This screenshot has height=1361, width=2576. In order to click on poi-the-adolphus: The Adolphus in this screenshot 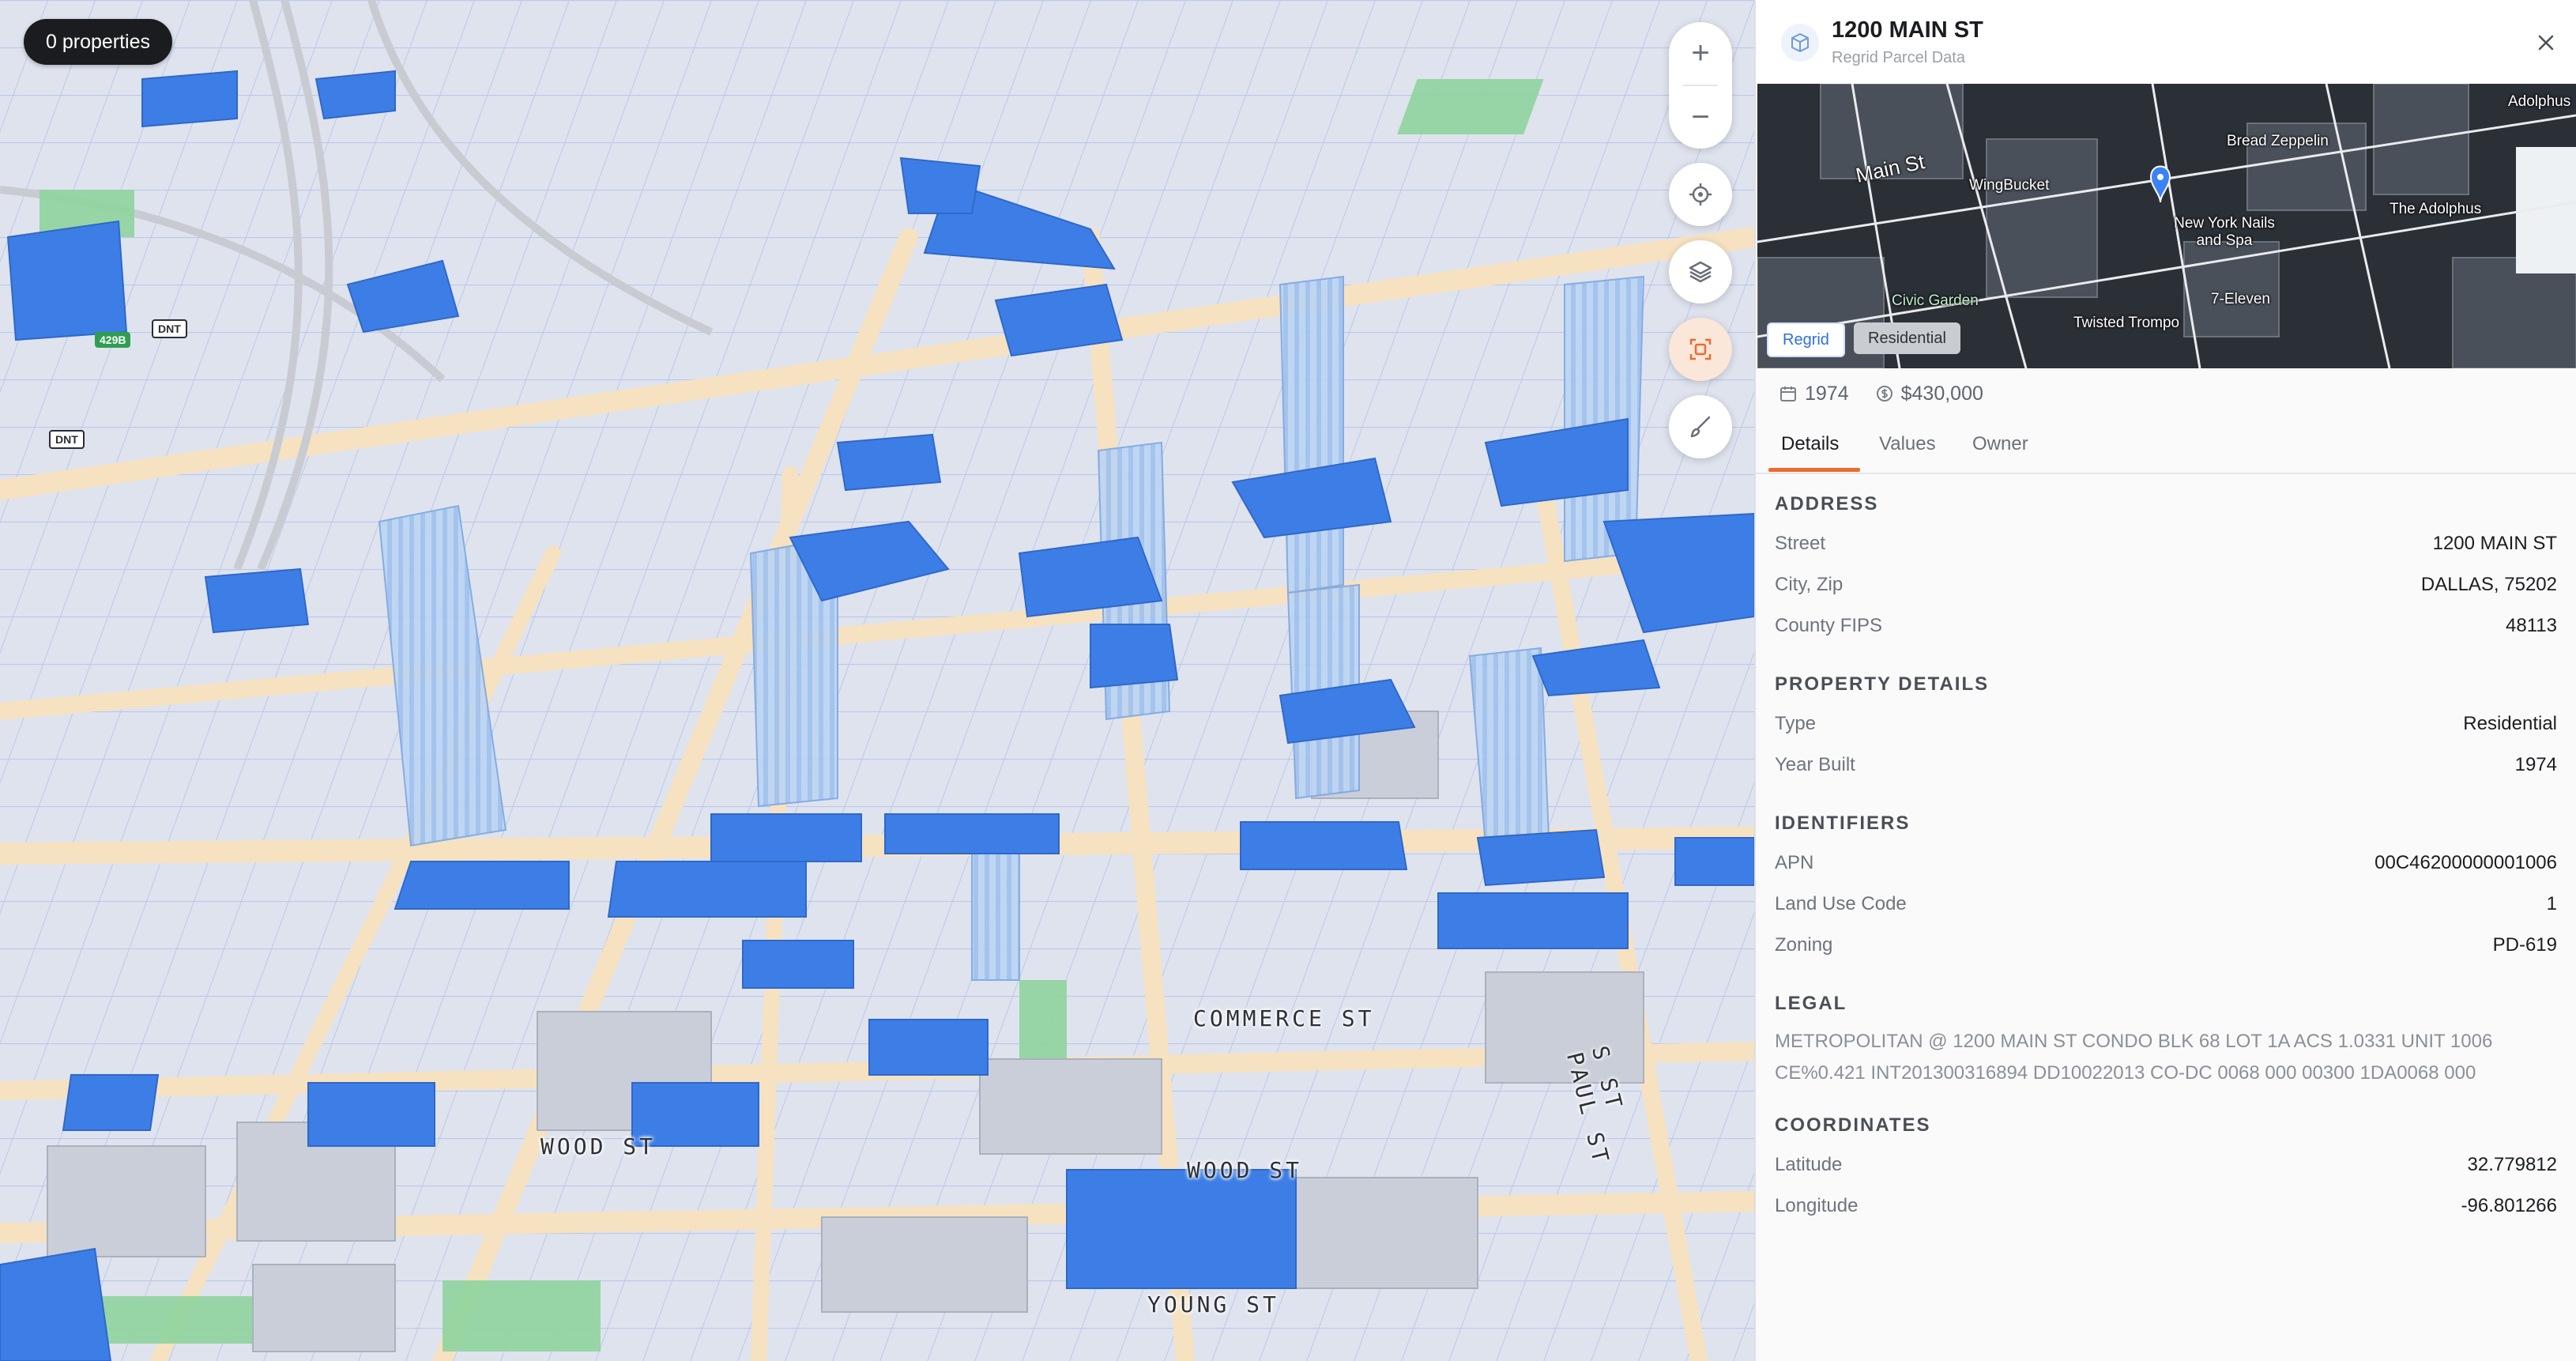, I will do `click(2436, 209)`.